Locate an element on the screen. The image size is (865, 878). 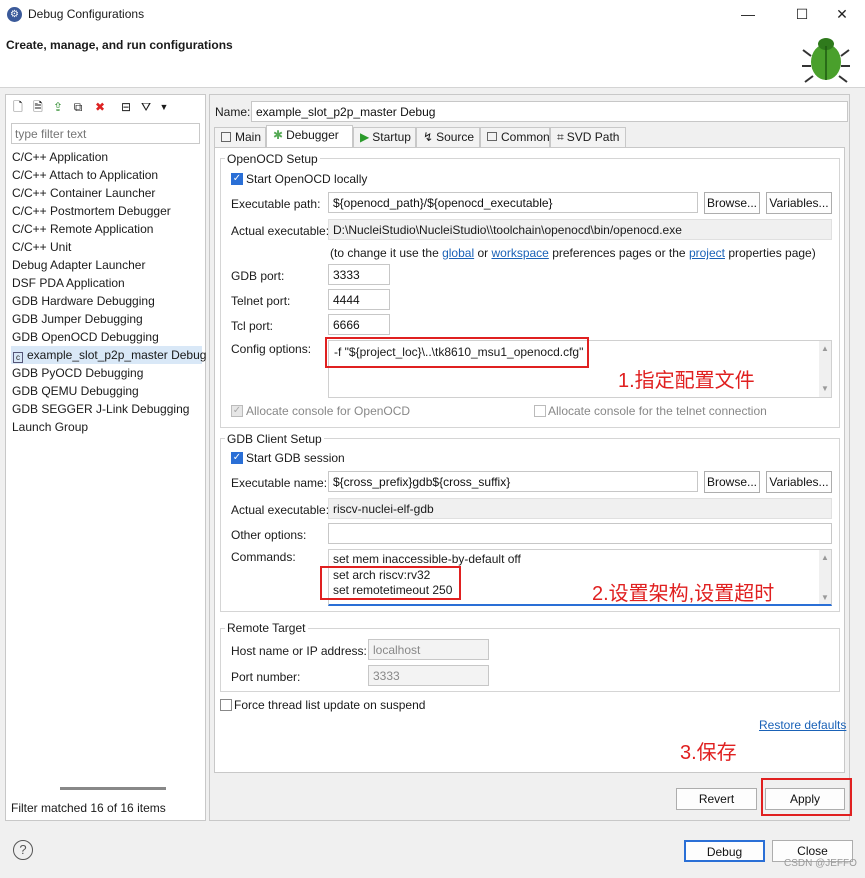
gdb-port-field is located at coordinates (359, 274).